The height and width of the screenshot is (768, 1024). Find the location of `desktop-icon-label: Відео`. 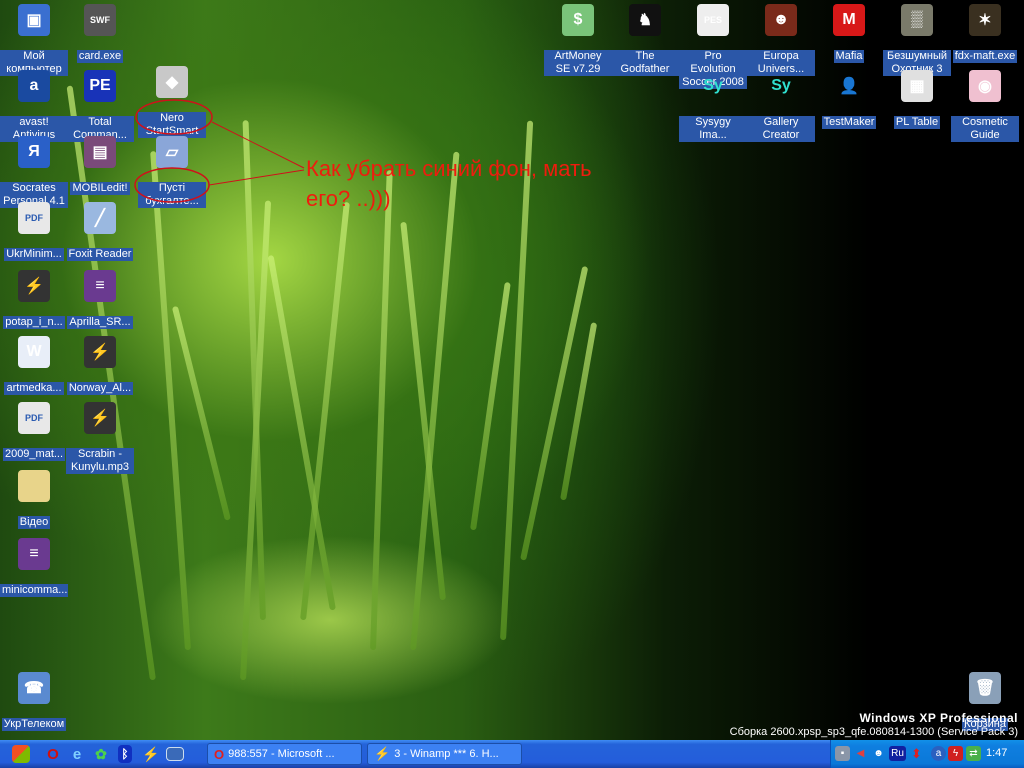

desktop-icon-label: Відео is located at coordinates (34, 522).